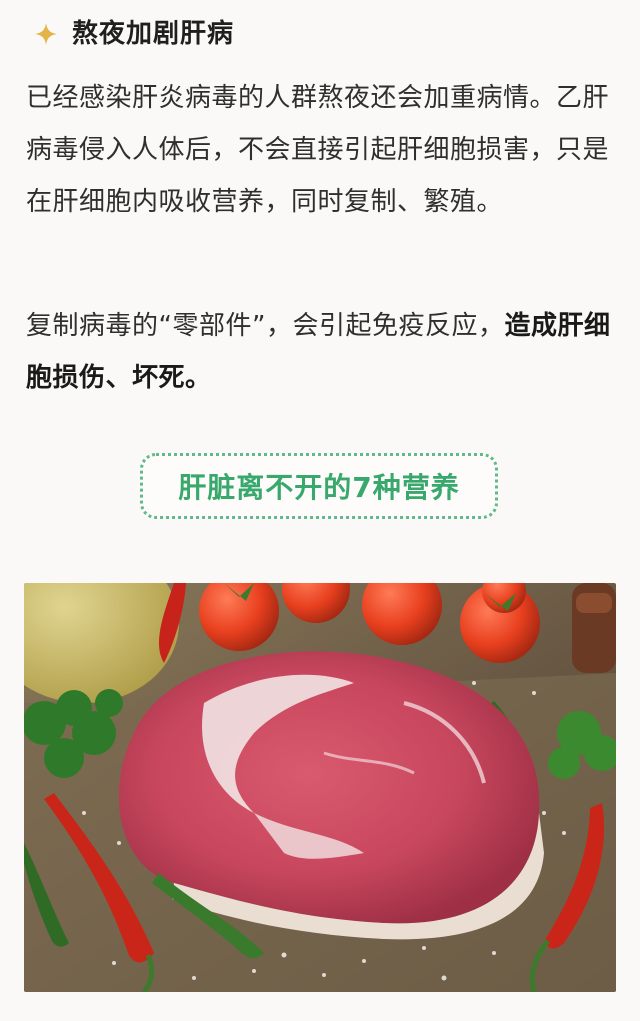 This screenshot has height=1021, width=640. Describe the element at coordinates (322, 352) in the screenshot. I see `paragraph-immune-response: 复制病毒的“零部件”，会引起免疫反应，造成肝细胞损伤、坏死。` at that location.